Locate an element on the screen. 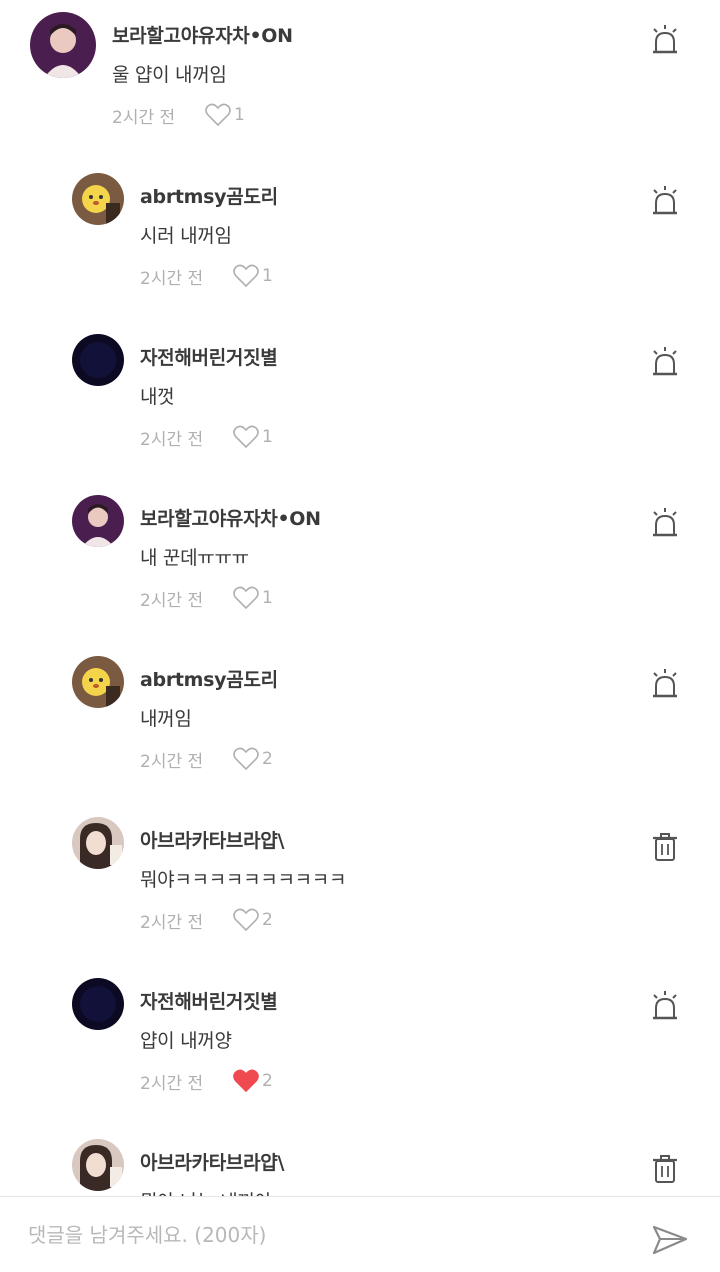 Image resolution: width=720 pixels, height=1272 pixels. comment-text: 내꺼임 is located at coordinates (166, 719).